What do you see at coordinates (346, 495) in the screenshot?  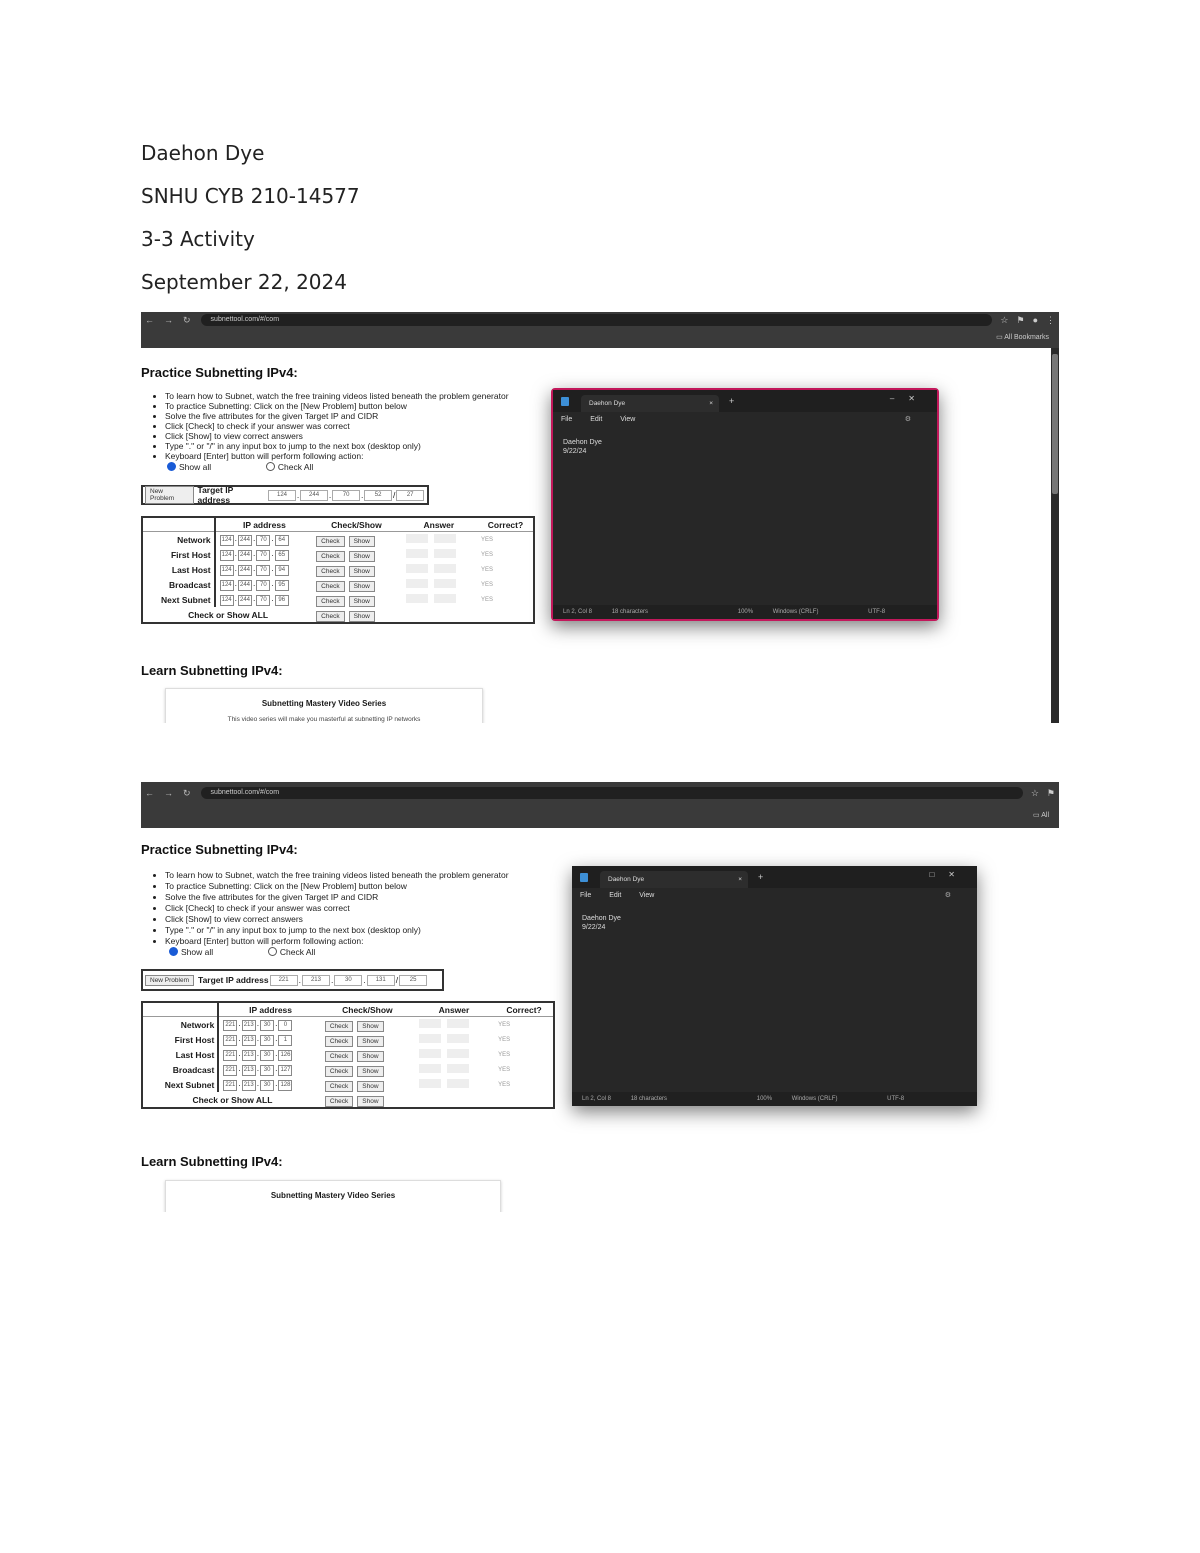 I see `target-octet: 70` at bounding box center [346, 495].